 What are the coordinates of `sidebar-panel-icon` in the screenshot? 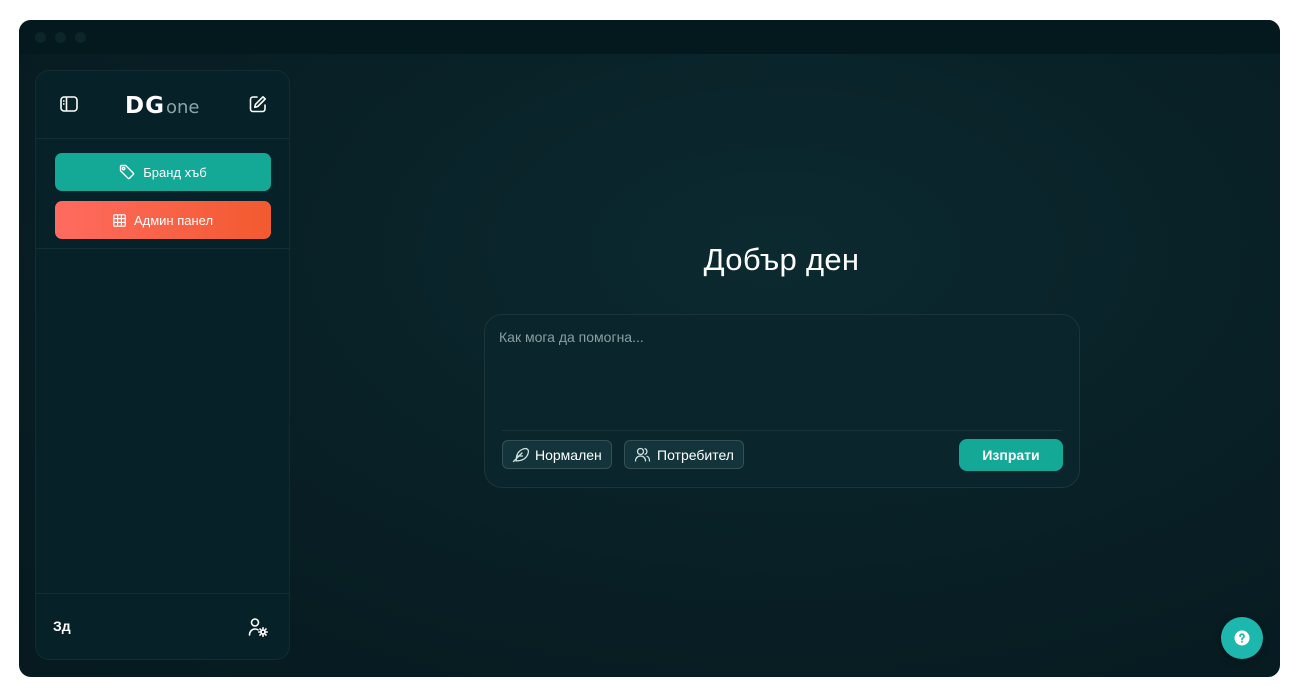 It's located at (69, 104).